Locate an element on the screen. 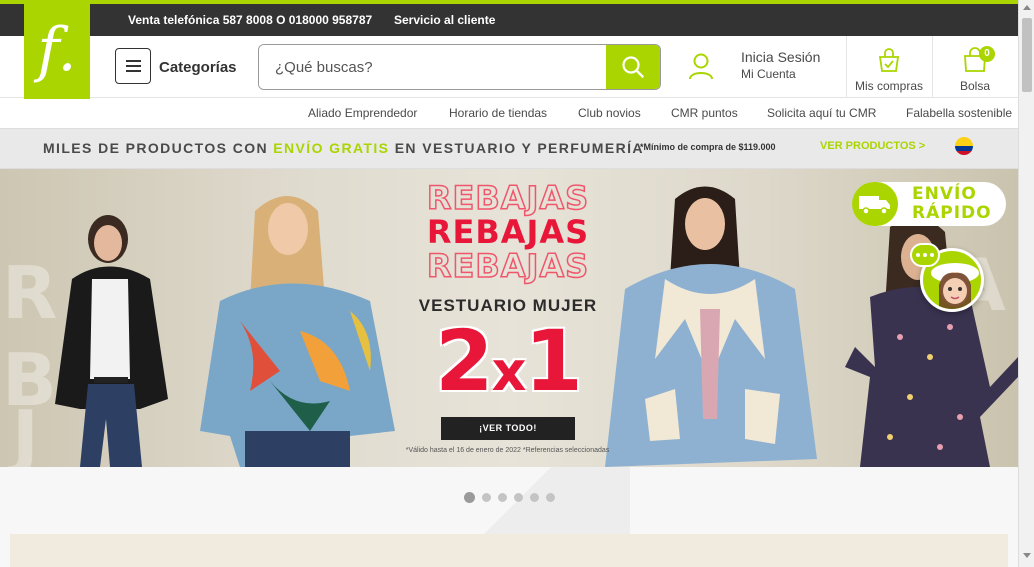  nav-club-novios: Club novios is located at coordinates (609, 113).